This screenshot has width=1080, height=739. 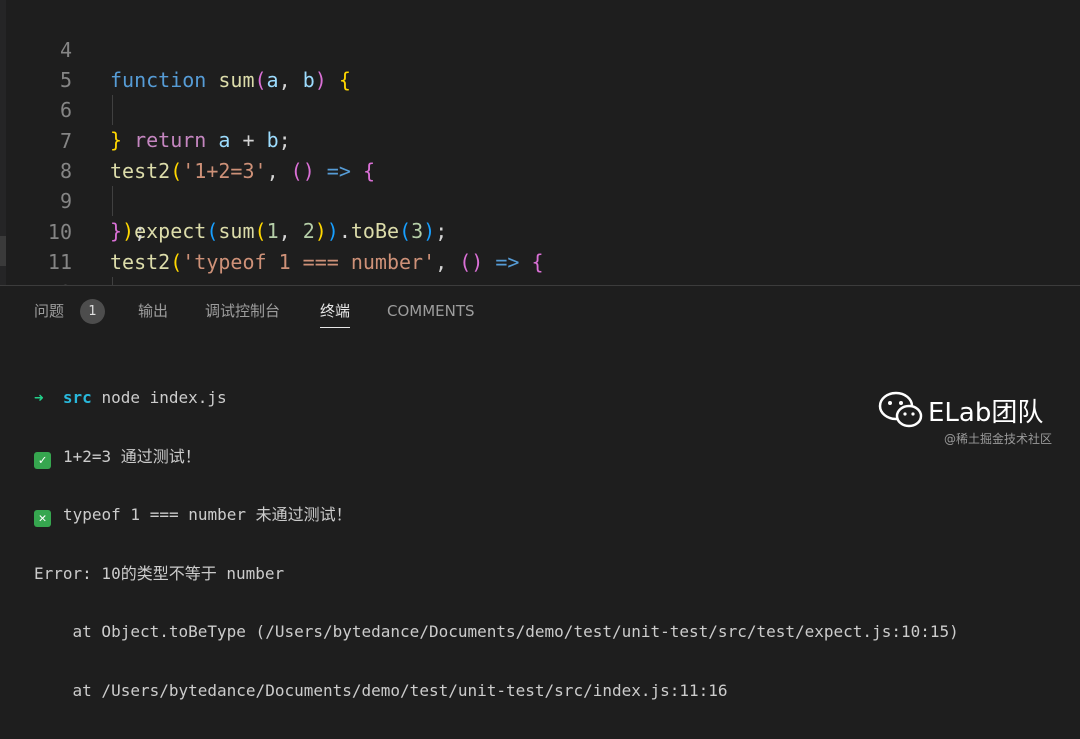 What do you see at coordinates (242, 311) in the screenshot?
I see `tab-debug-console: 调试控制台` at bounding box center [242, 311].